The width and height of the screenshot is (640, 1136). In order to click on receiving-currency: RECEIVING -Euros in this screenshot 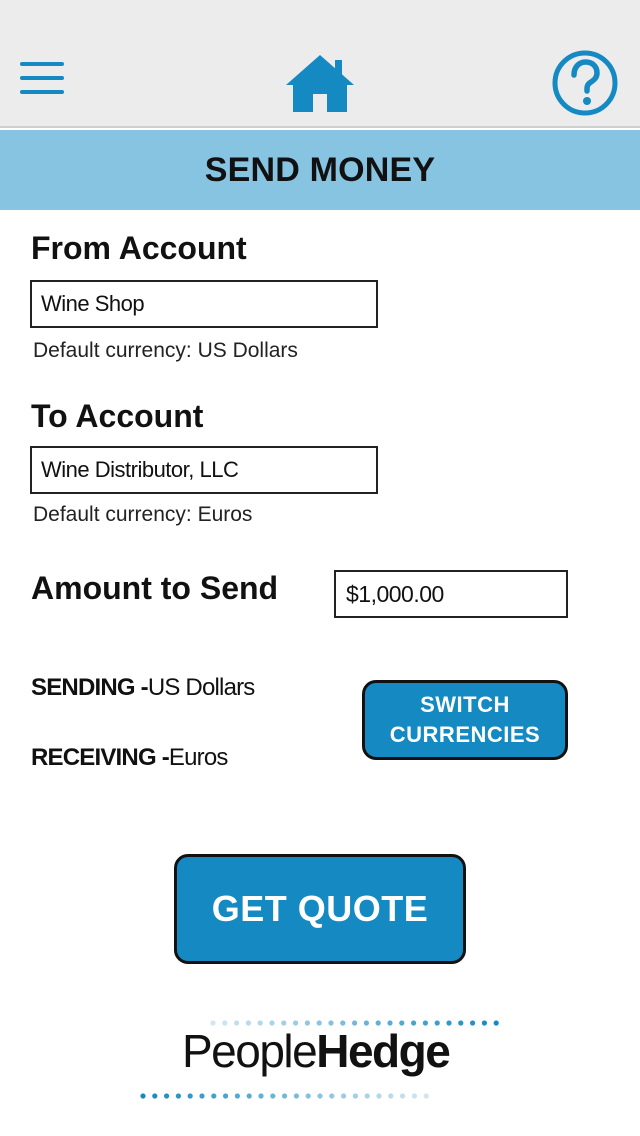, I will do `click(129, 758)`.